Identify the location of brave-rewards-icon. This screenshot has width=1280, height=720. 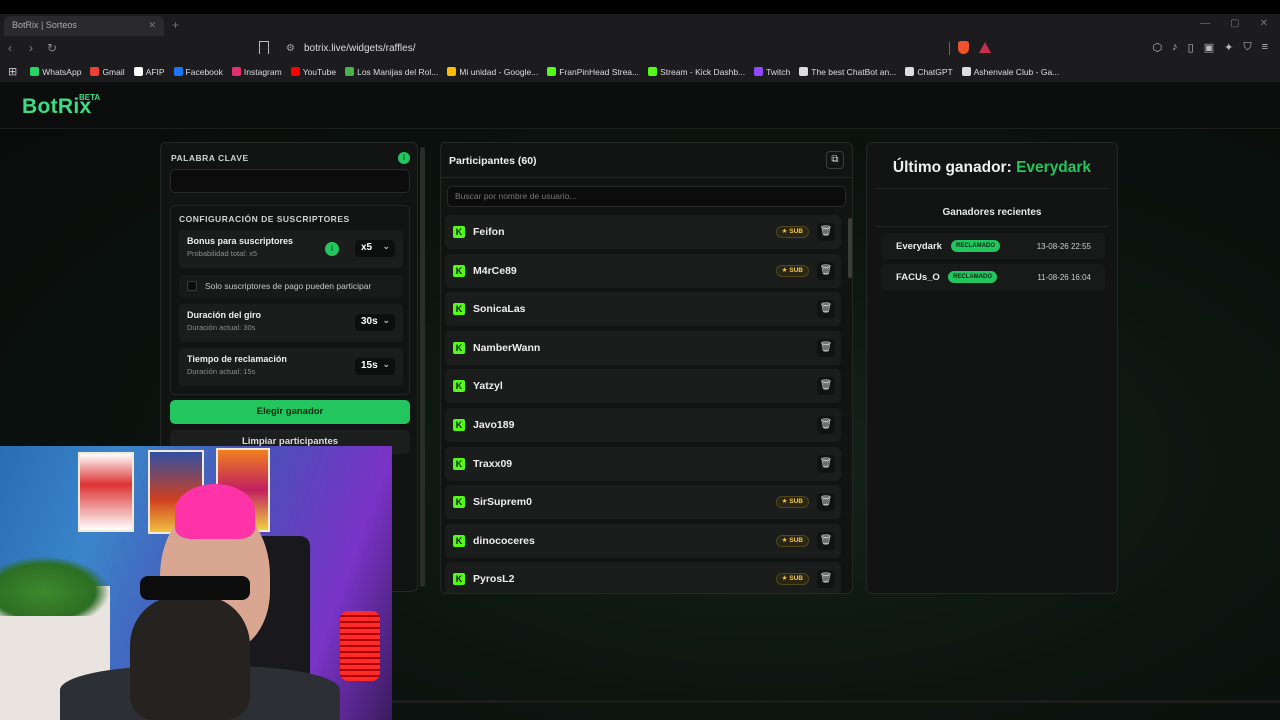
(985, 47).